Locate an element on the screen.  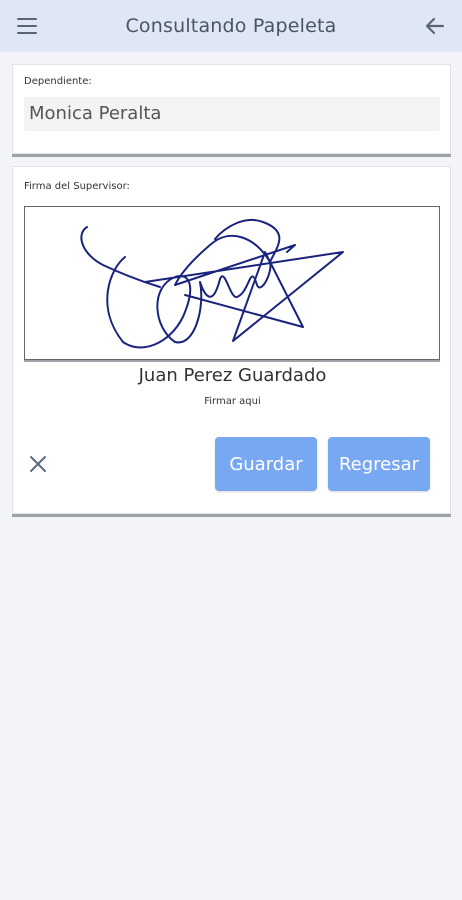
menu-icon is located at coordinates (28, 26).